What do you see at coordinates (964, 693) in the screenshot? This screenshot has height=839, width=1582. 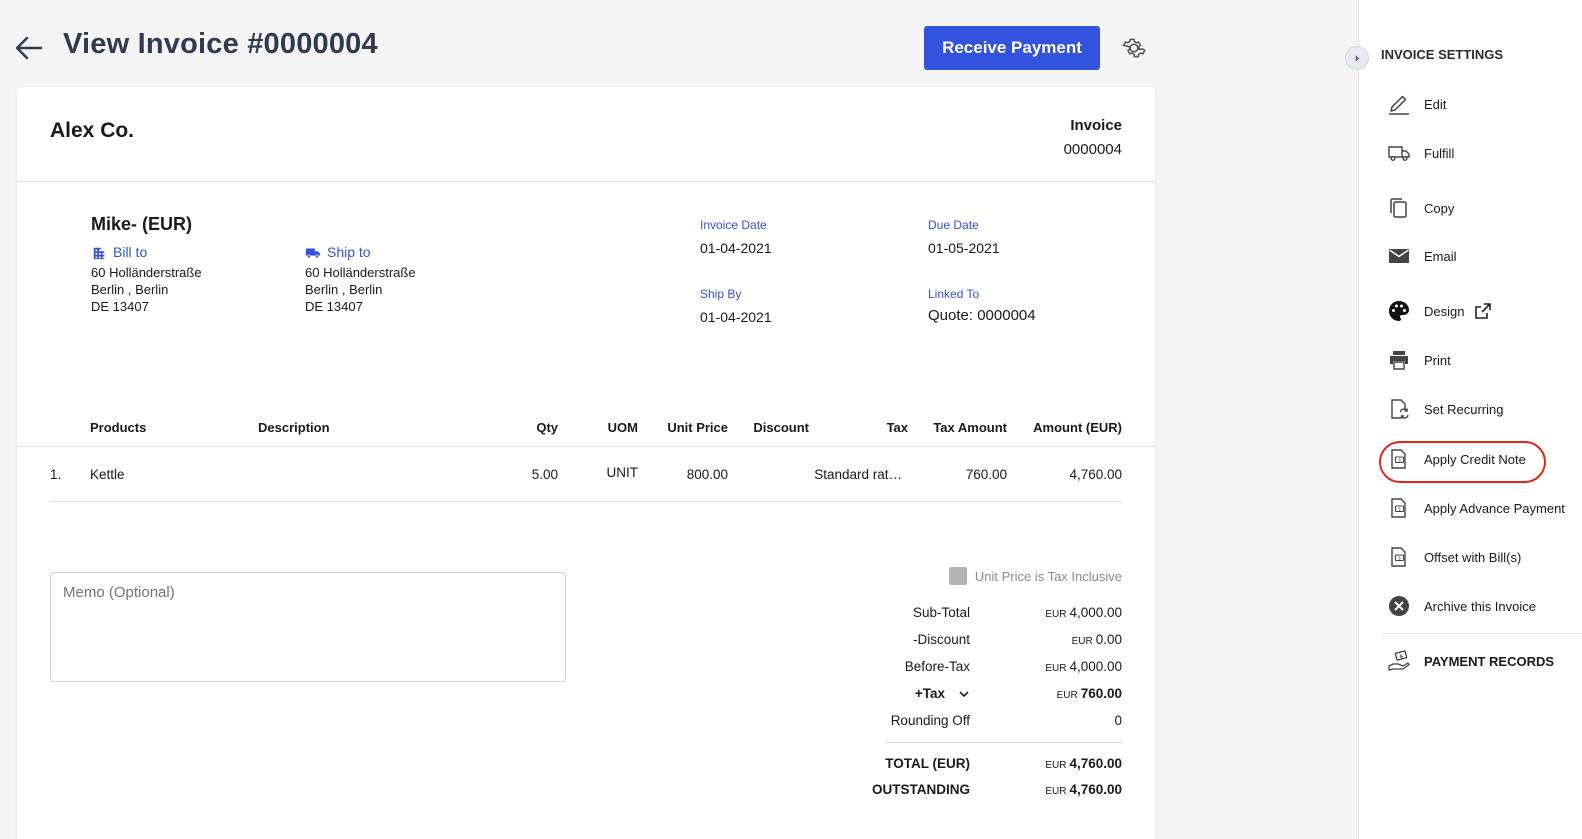 I see `chevron-down-icon` at bounding box center [964, 693].